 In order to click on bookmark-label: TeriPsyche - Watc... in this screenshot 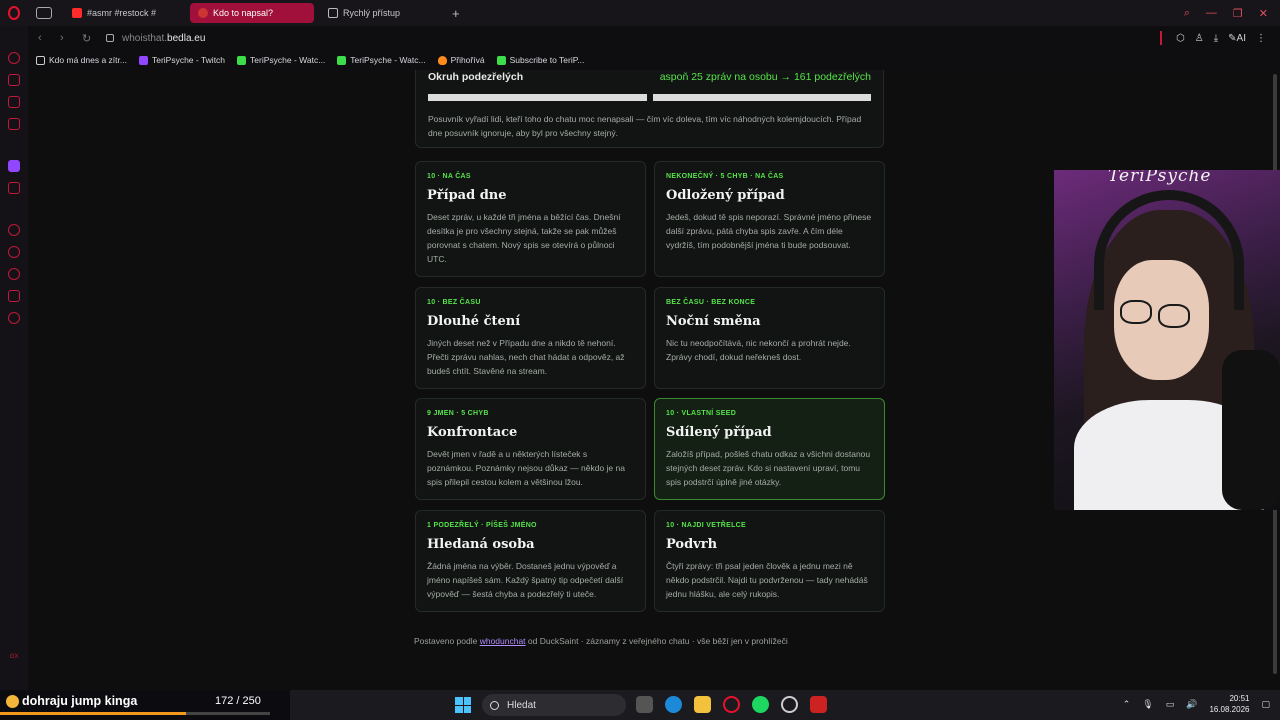, I will do `click(388, 60)`.